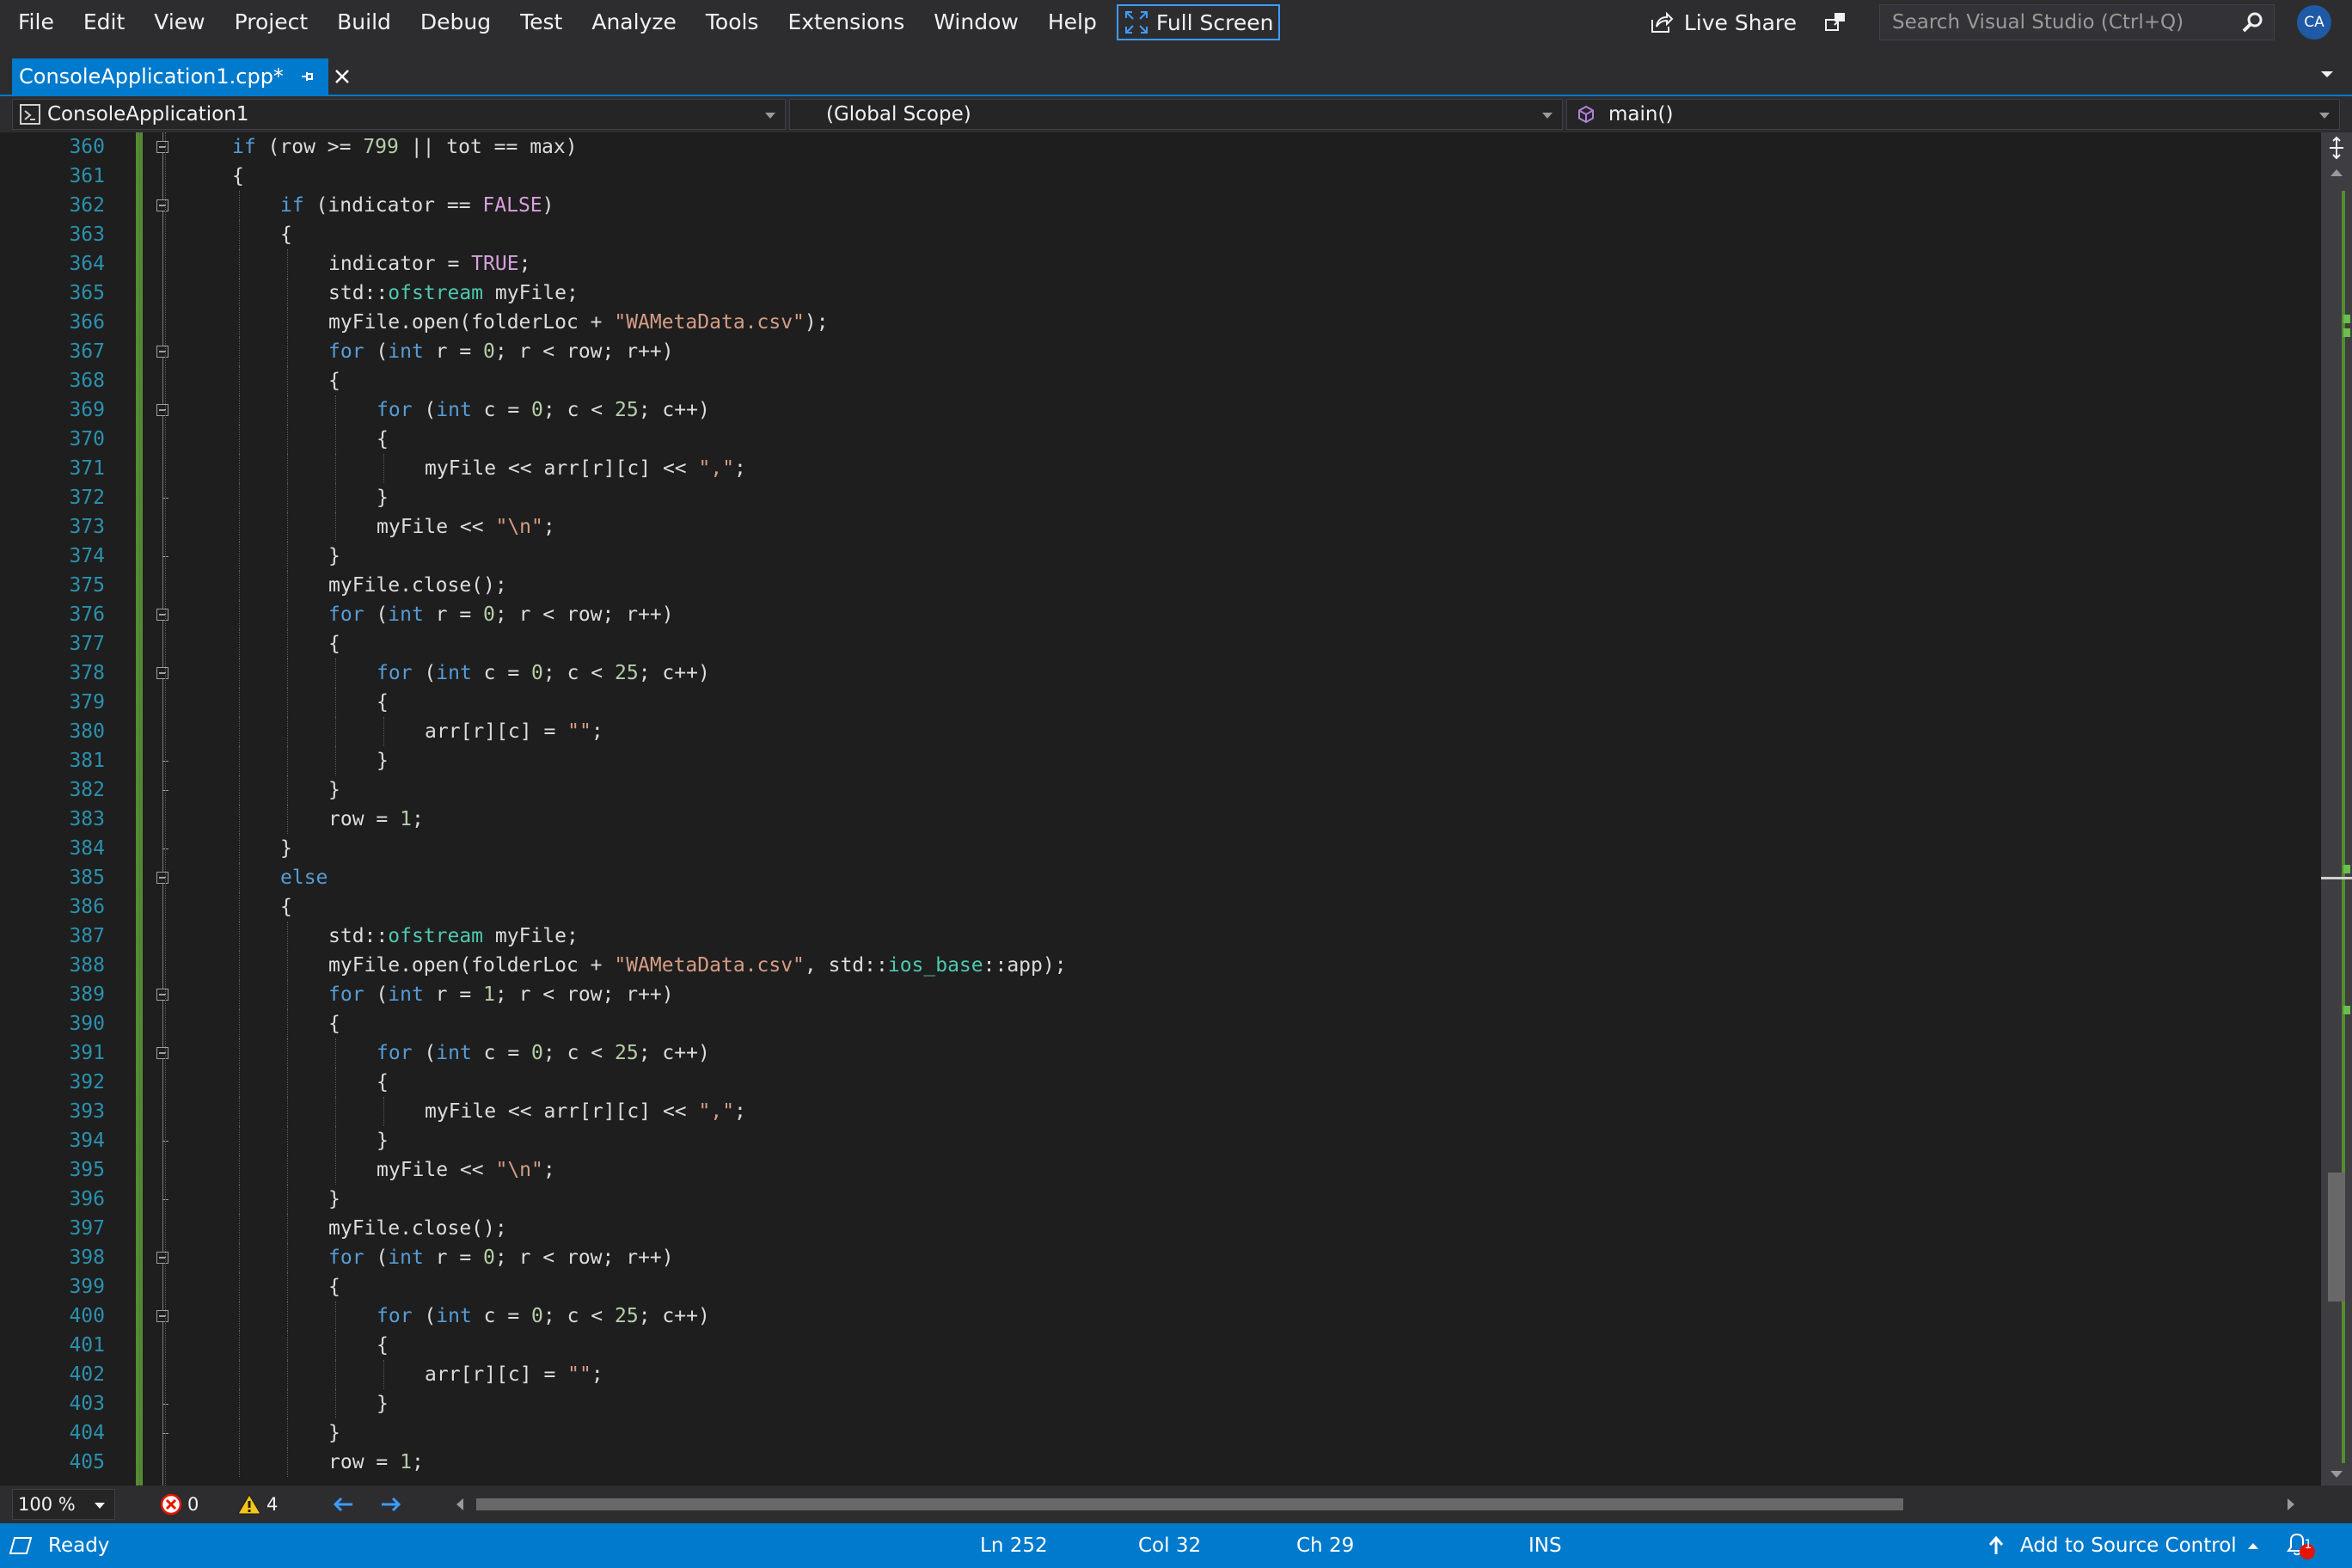  What do you see at coordinates (405, 147) in the screenshot?
I see `code-line: if (row >= 799 || tot == max)` at bounding box center [405, 147].